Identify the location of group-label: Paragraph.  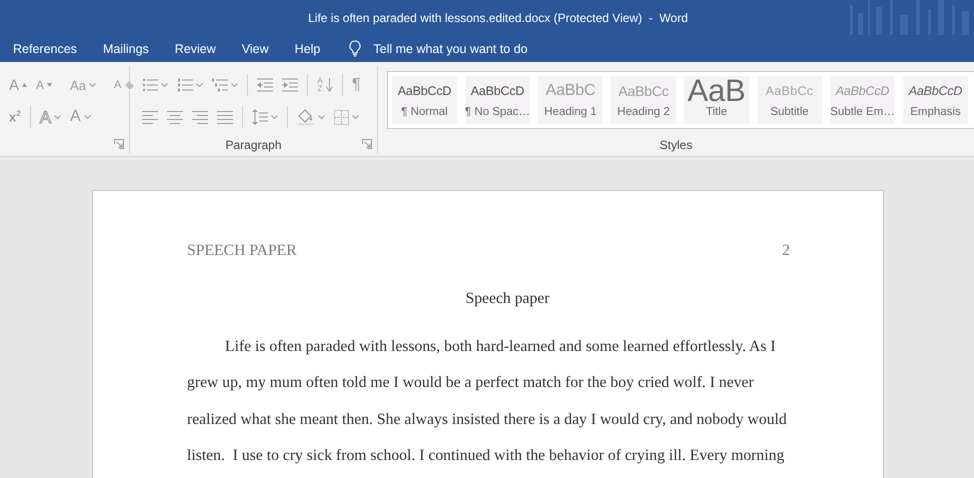
(253, 145).